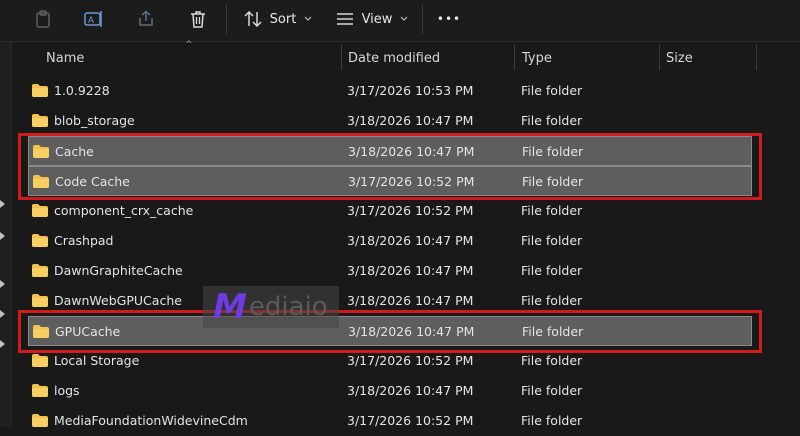 The height and width of the screenshot is (436, 800). Describe the element at coordinates (118, 300) in the screenshot. I see `file-name: DawnWebGPUCache` at that location.